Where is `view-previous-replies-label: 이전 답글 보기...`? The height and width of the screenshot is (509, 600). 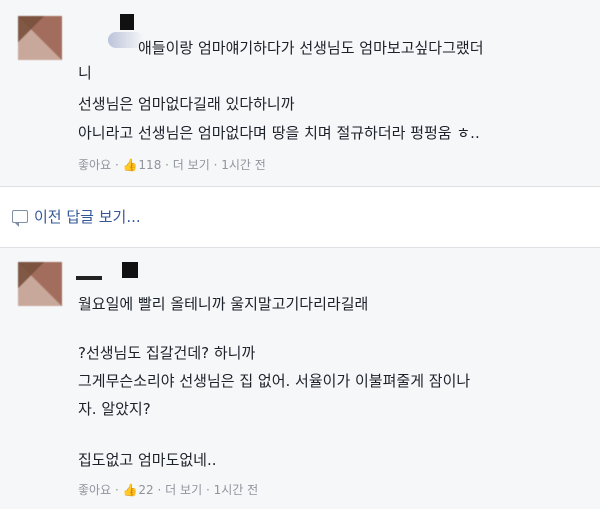
view-previous-replies-label: 이전 답글 보기... is located at coordinates (87, 217).